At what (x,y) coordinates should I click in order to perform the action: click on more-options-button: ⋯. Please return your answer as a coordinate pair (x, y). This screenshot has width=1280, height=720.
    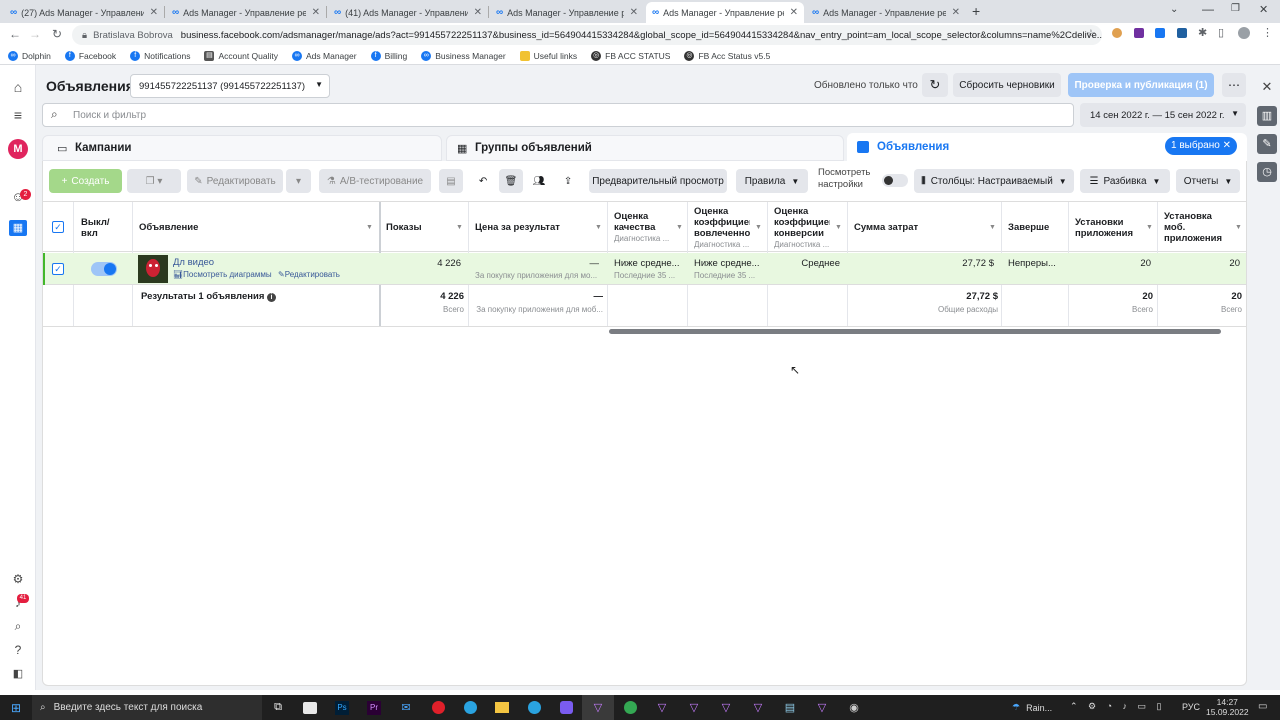
    Looking at the image, I should click on (1234, 85).